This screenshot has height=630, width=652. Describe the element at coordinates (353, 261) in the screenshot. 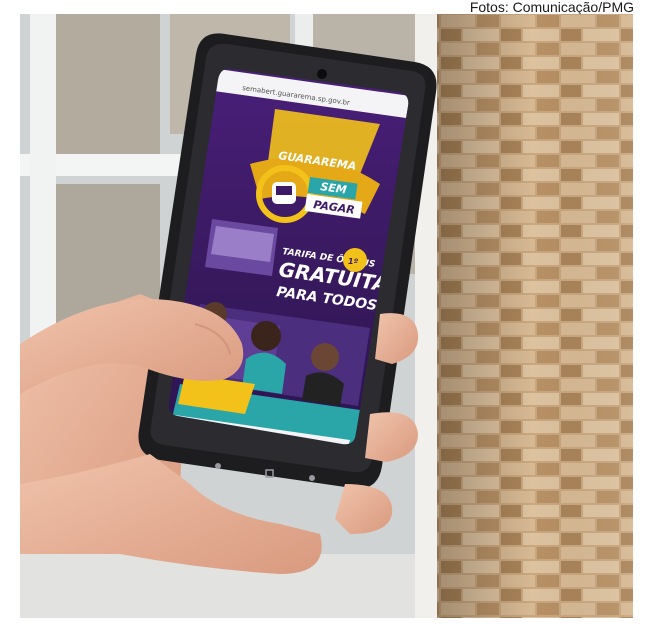

I see `stamp-text: 1º` at that location.